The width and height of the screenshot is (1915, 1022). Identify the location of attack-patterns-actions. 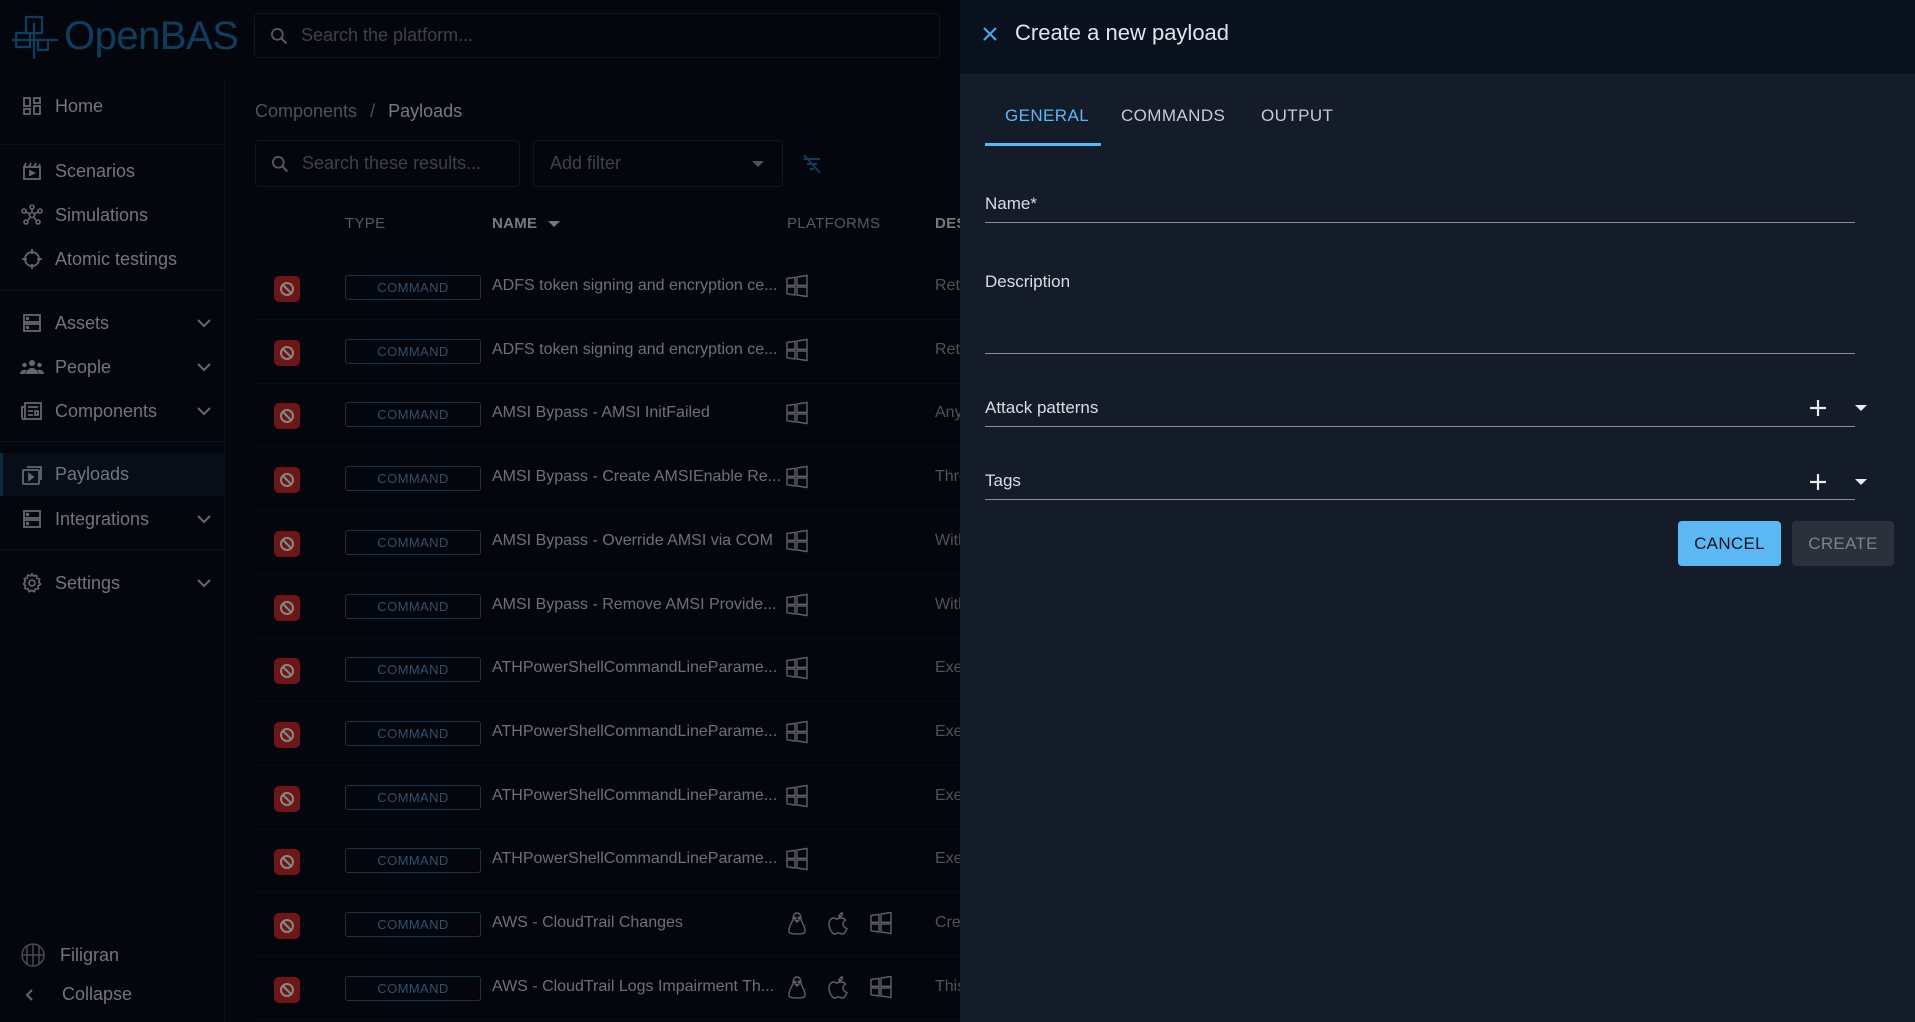
(1837, 408).